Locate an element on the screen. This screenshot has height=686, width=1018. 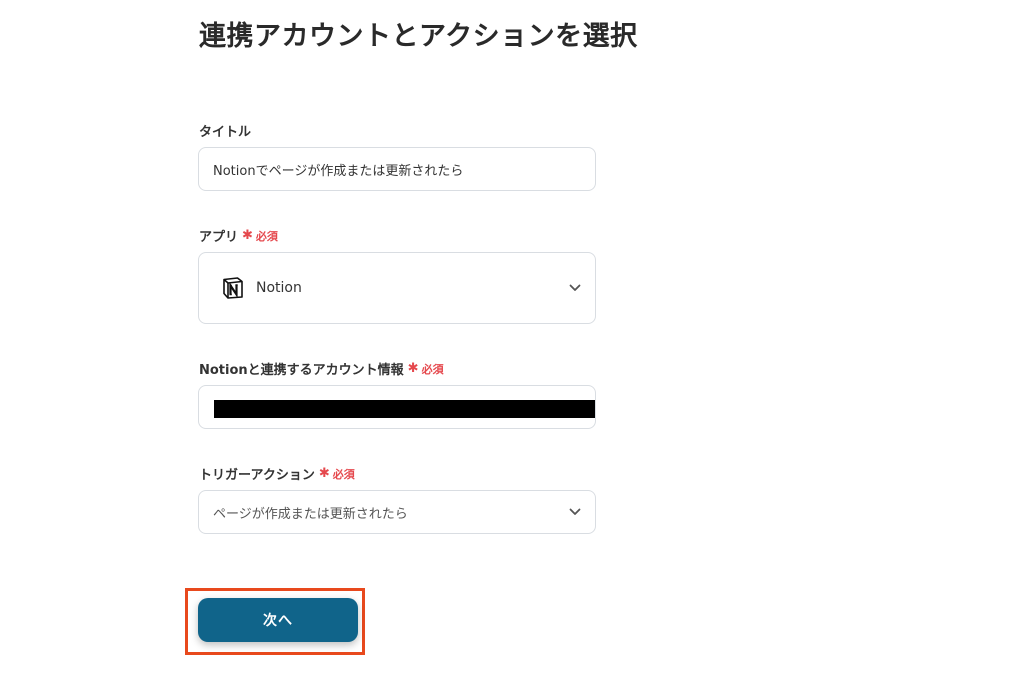
title-field-label: タイトル is located at coordinates (225, 130).